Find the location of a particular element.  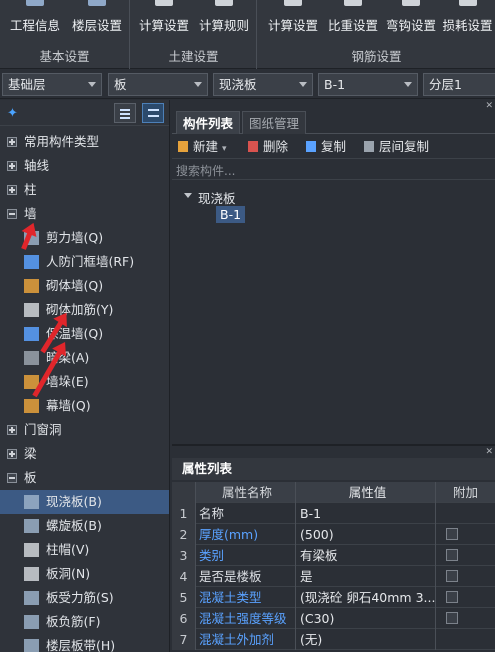

delete-icon is located at coordinates (253, 146).